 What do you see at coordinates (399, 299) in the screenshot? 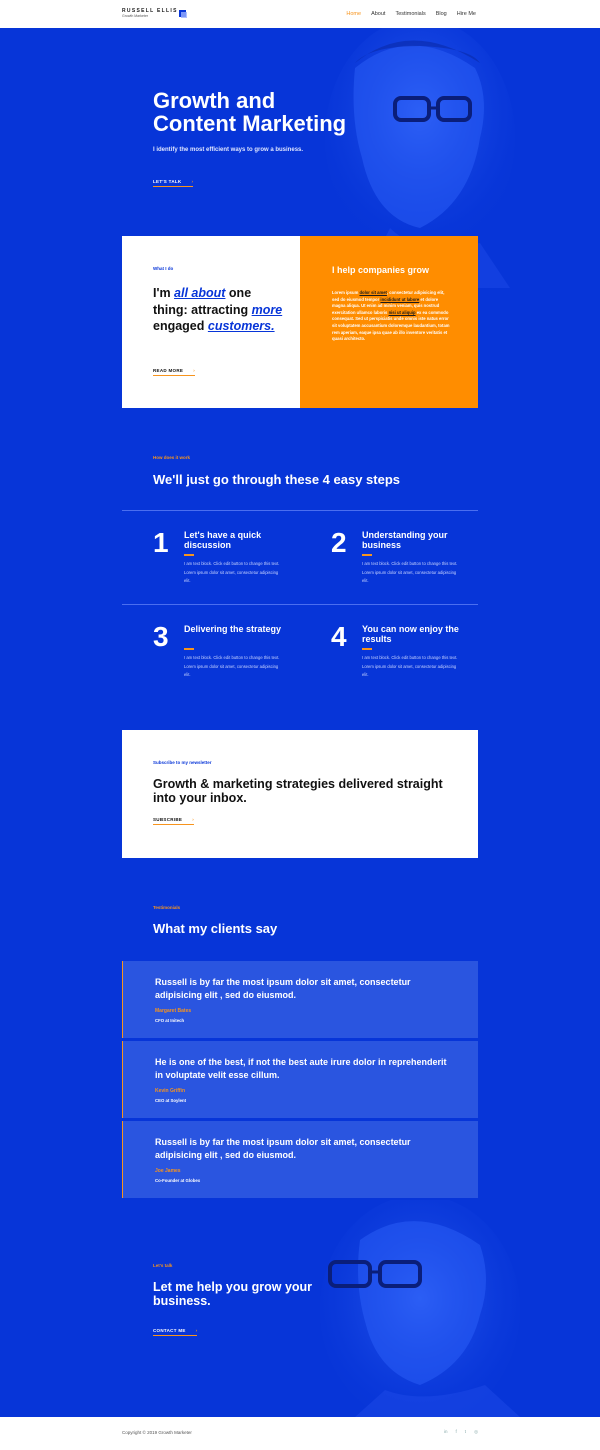
I see `help-text-link: incididunt ut labore` at bounding box center [399, 299].